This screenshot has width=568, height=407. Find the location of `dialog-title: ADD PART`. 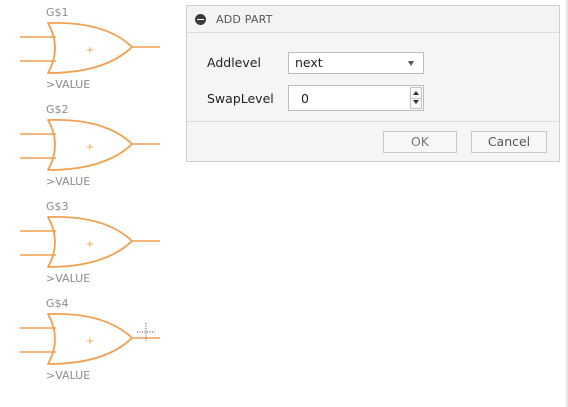

dialog-title: ADD PART is located at coordinates (244, 19).